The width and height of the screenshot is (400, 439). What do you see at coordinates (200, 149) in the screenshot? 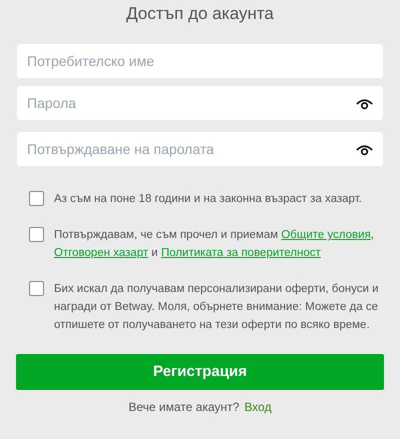
I see `input-field: Потвърждаване на паролата` at bounding box center [200, 149].